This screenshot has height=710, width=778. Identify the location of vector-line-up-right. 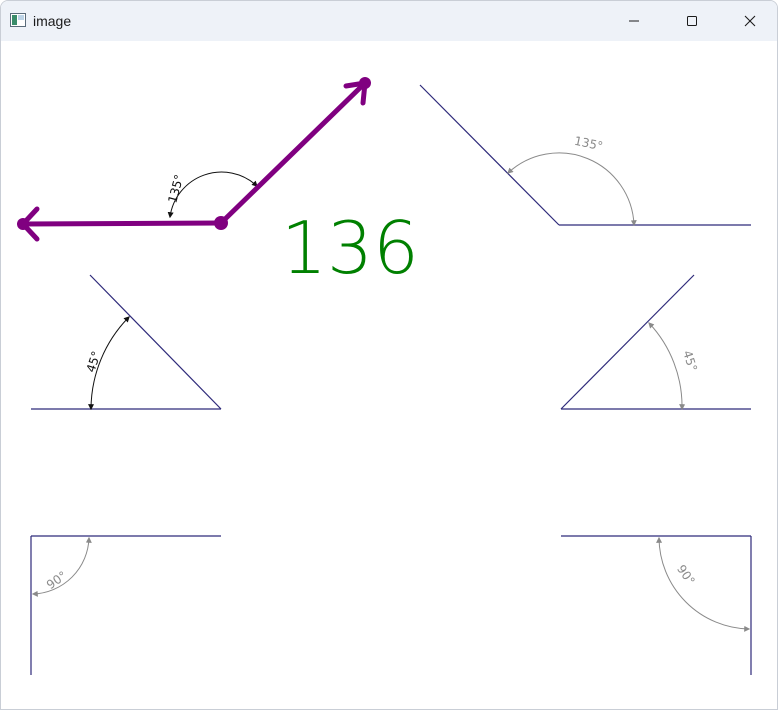
(293, 153).